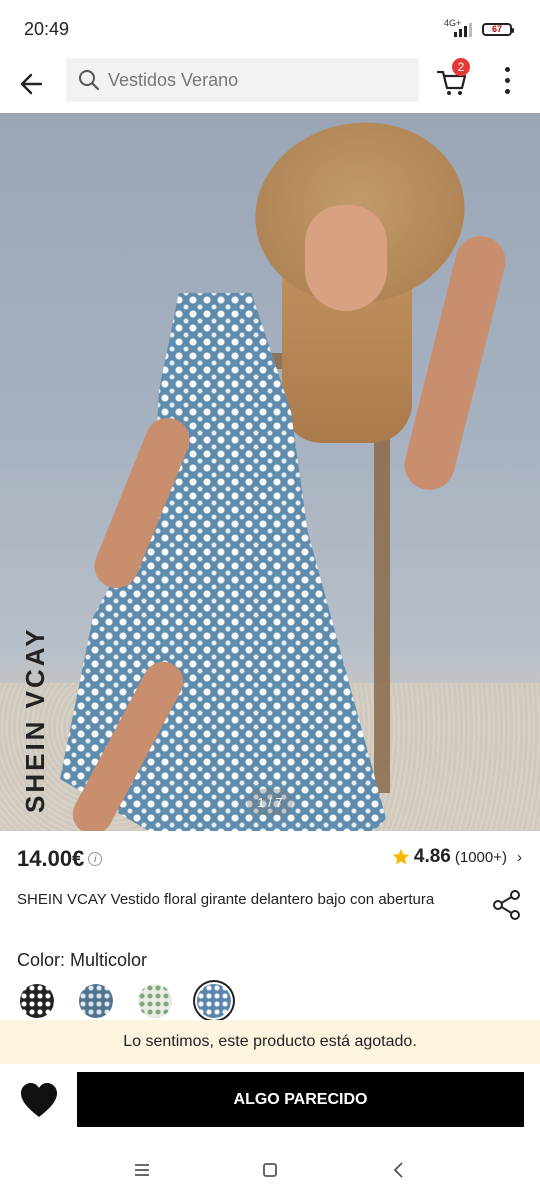 Image resolution: width=540 pixels, height=1200 pixels. Describe the element at coordinates (519, 857) in the screenshot. I see `chevron-right-icon: ›` at that location.